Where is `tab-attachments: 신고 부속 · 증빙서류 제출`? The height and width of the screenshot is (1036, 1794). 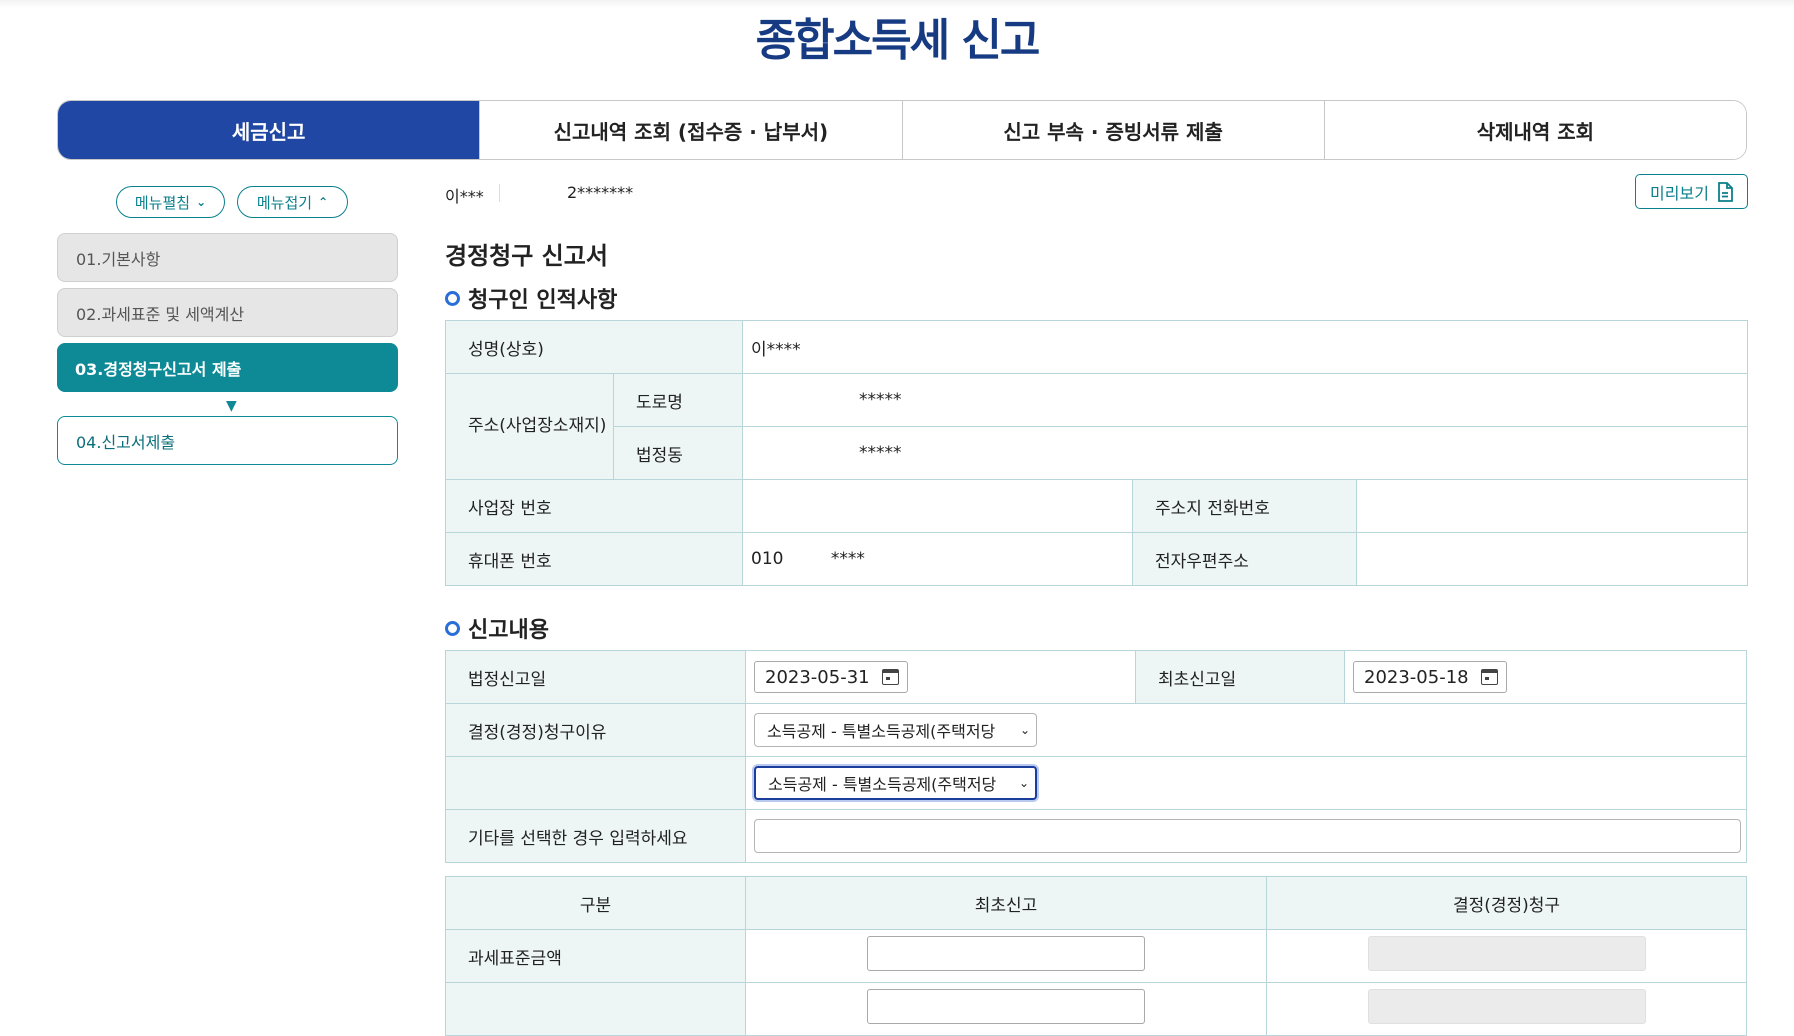 tab-attachments: 신고 부속 · 증빙서류 제출 is located at coordinates (1112, 130).